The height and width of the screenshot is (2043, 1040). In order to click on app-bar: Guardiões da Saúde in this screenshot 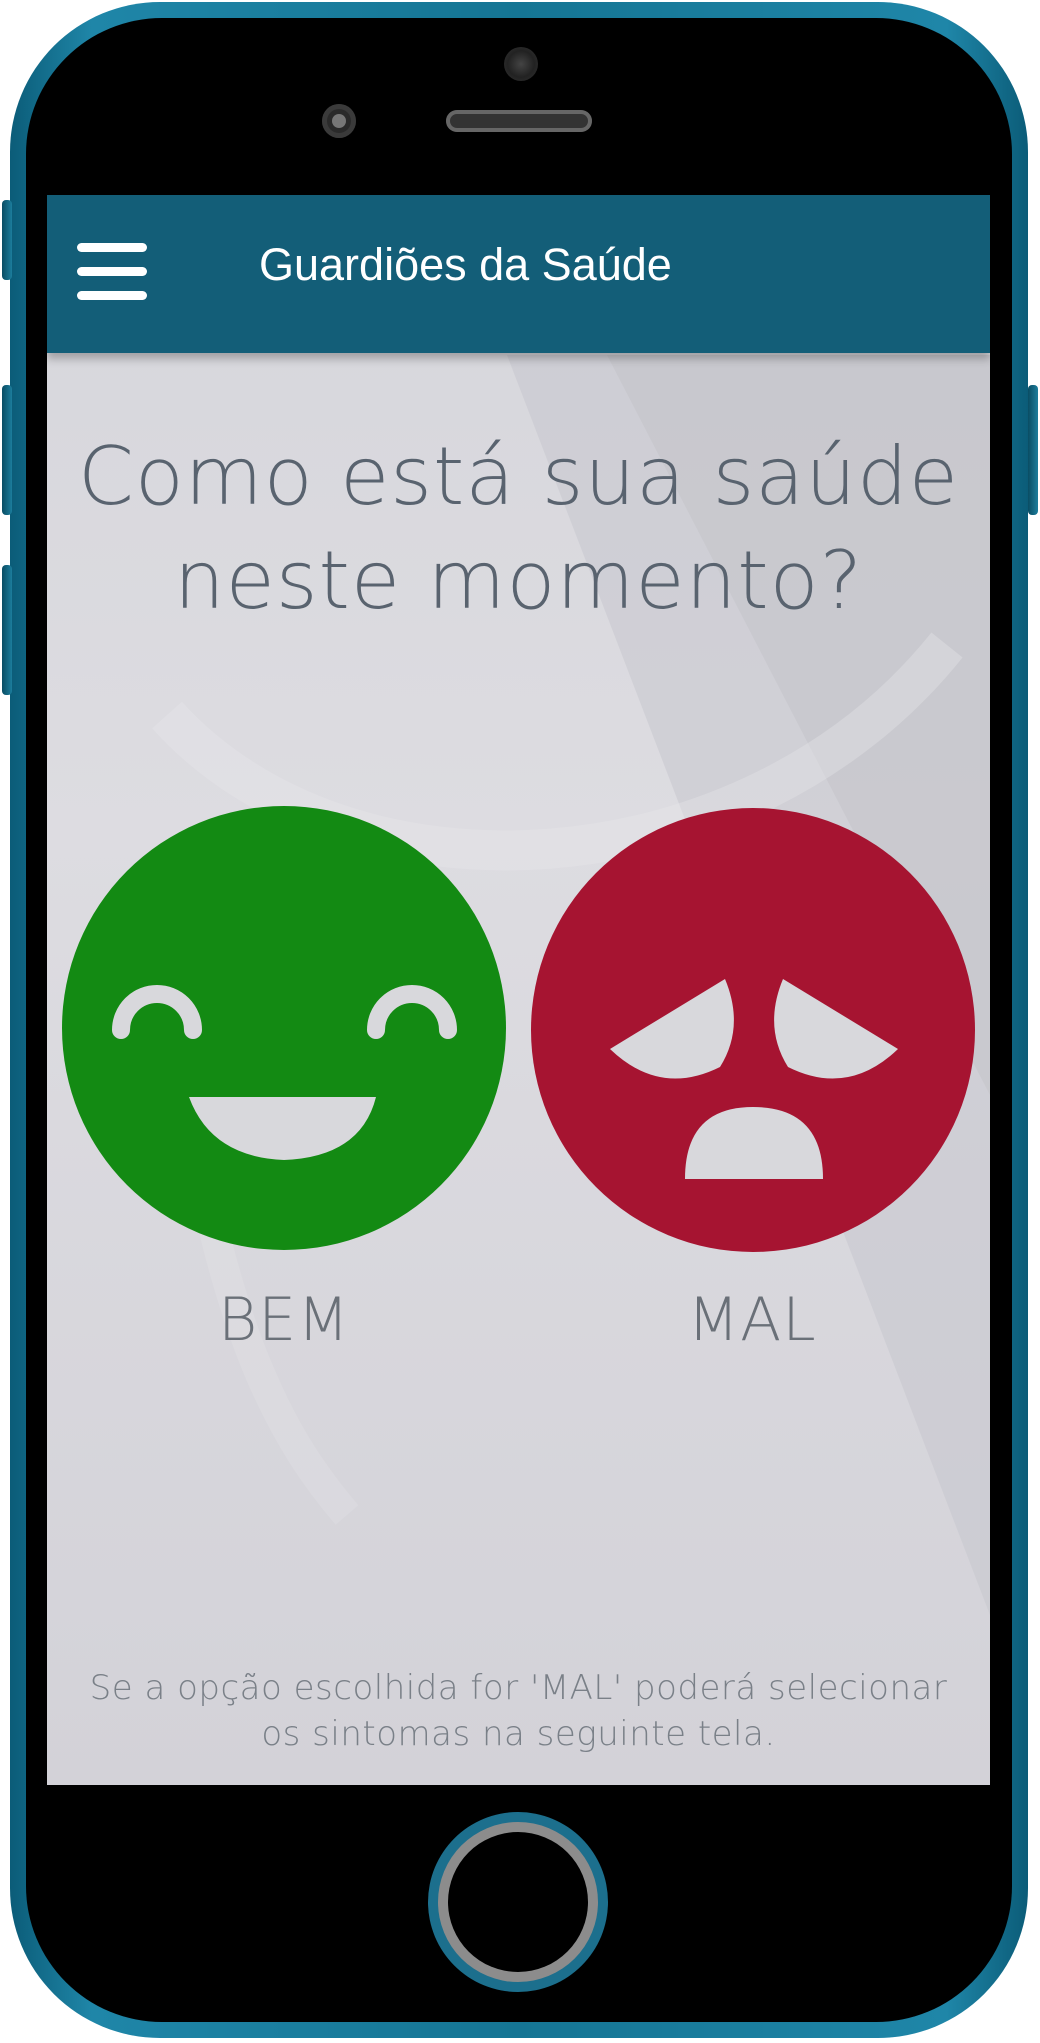, I will do `click(518, 274)`.